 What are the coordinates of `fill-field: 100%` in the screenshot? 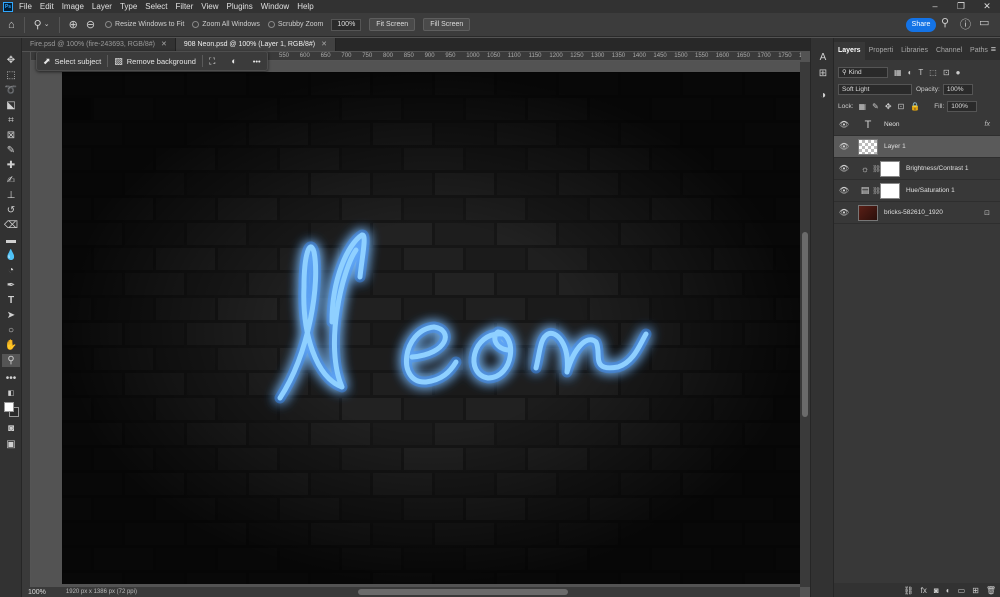 It's located at (962, 106).